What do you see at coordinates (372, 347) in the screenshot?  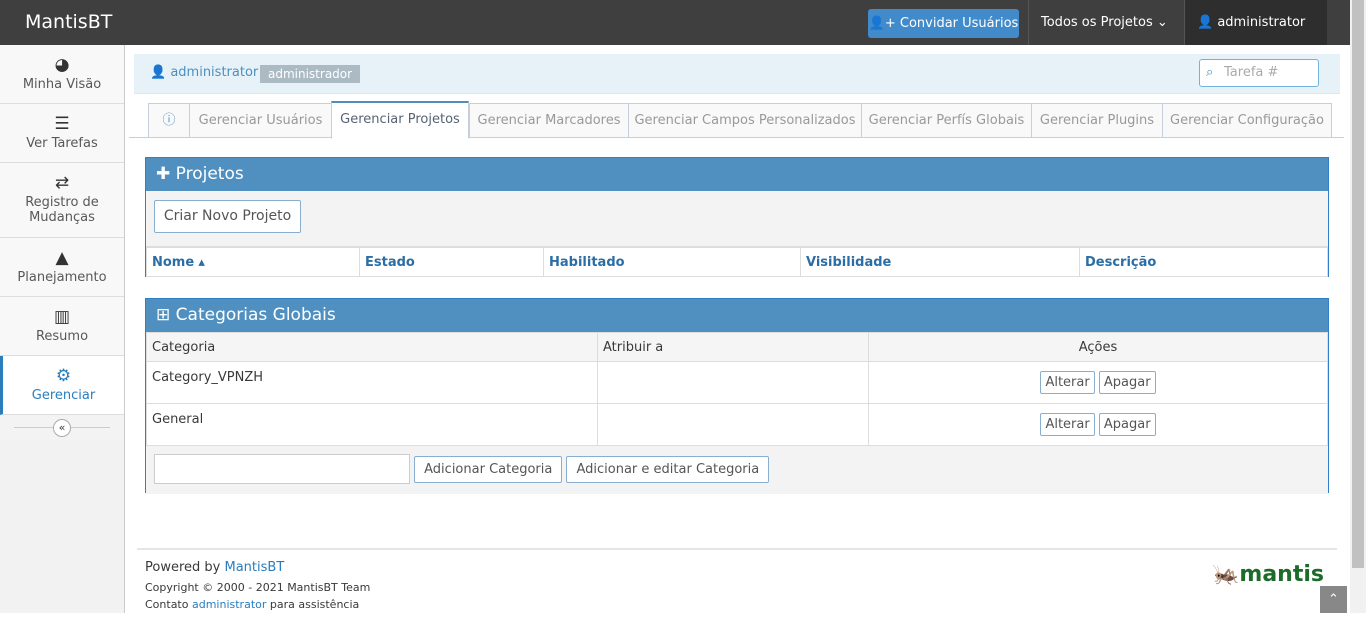 I see `column-category: Categoria` at bounding box center [372, 347].